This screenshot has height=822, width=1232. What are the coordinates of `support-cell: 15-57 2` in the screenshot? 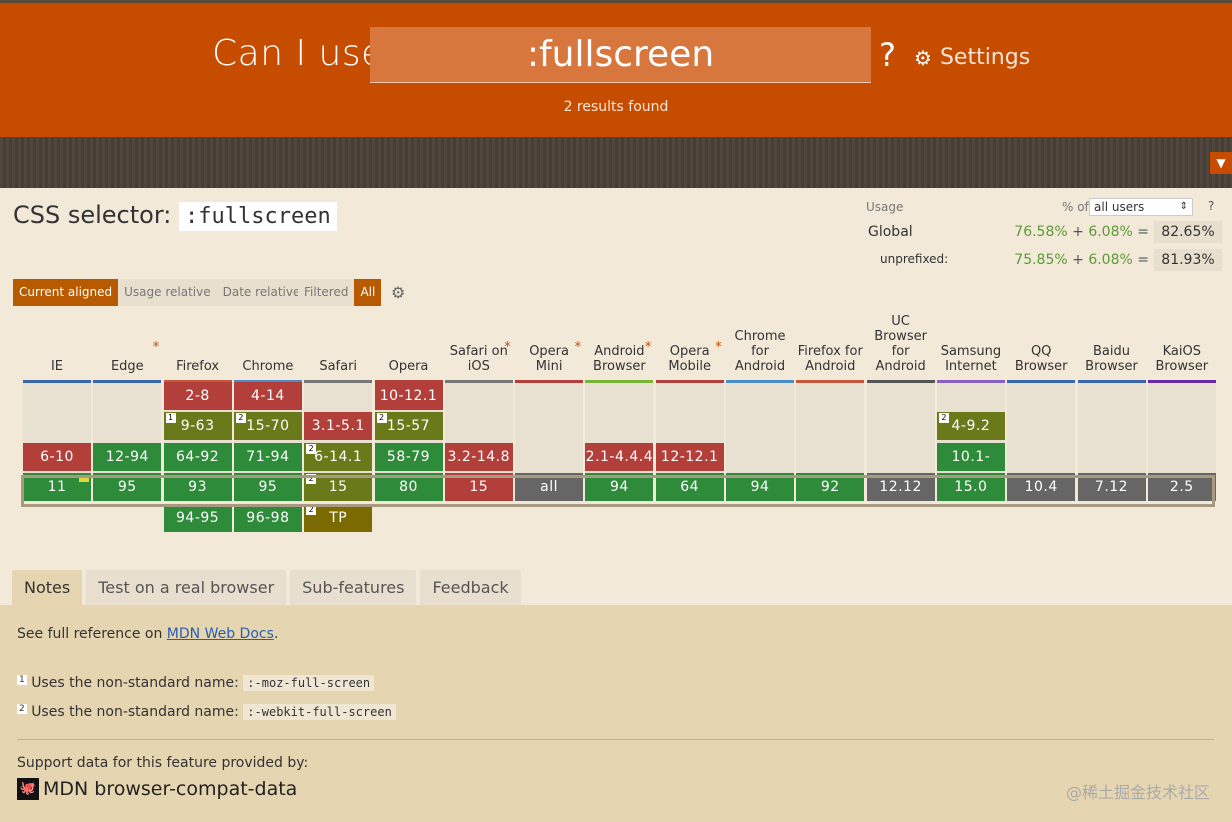 It's located at (408, 426).